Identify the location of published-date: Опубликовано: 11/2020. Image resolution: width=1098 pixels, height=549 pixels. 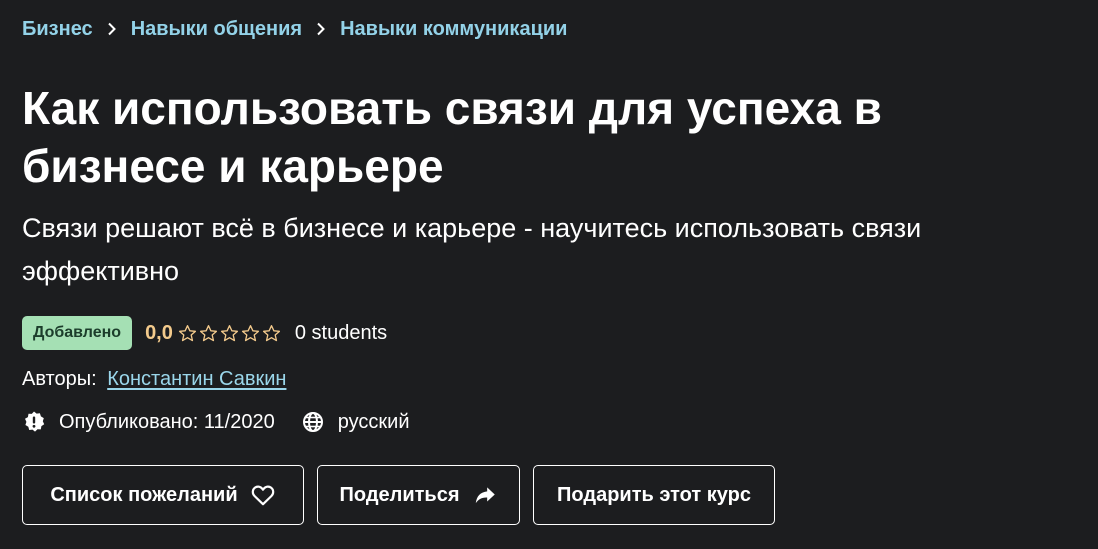
(148, 422).